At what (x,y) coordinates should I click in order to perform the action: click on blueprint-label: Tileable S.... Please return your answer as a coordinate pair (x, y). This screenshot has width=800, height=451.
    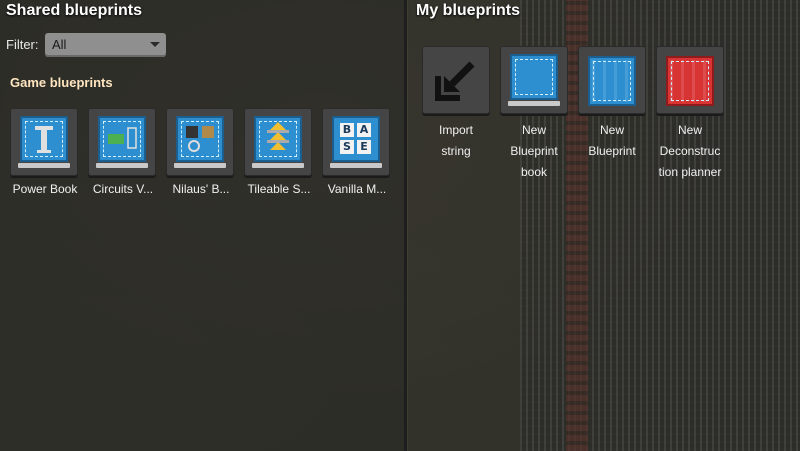
    Looking at the image, I should click on (279, 189).